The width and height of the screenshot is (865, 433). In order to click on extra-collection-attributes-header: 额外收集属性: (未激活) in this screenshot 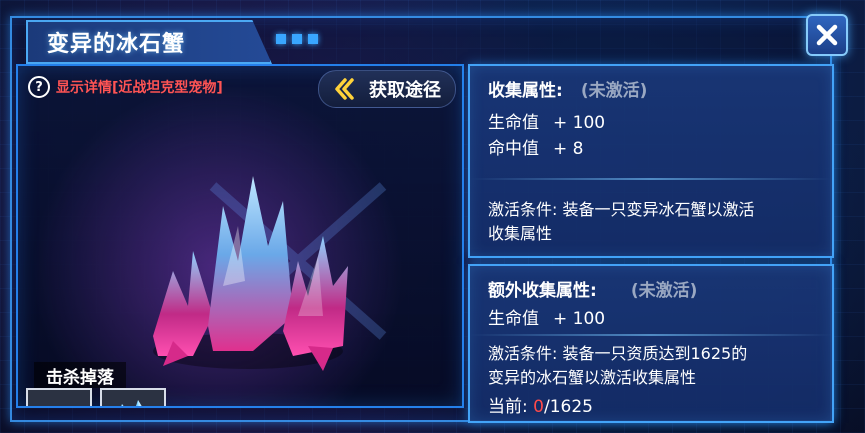, I will do `click(593, 288)`.